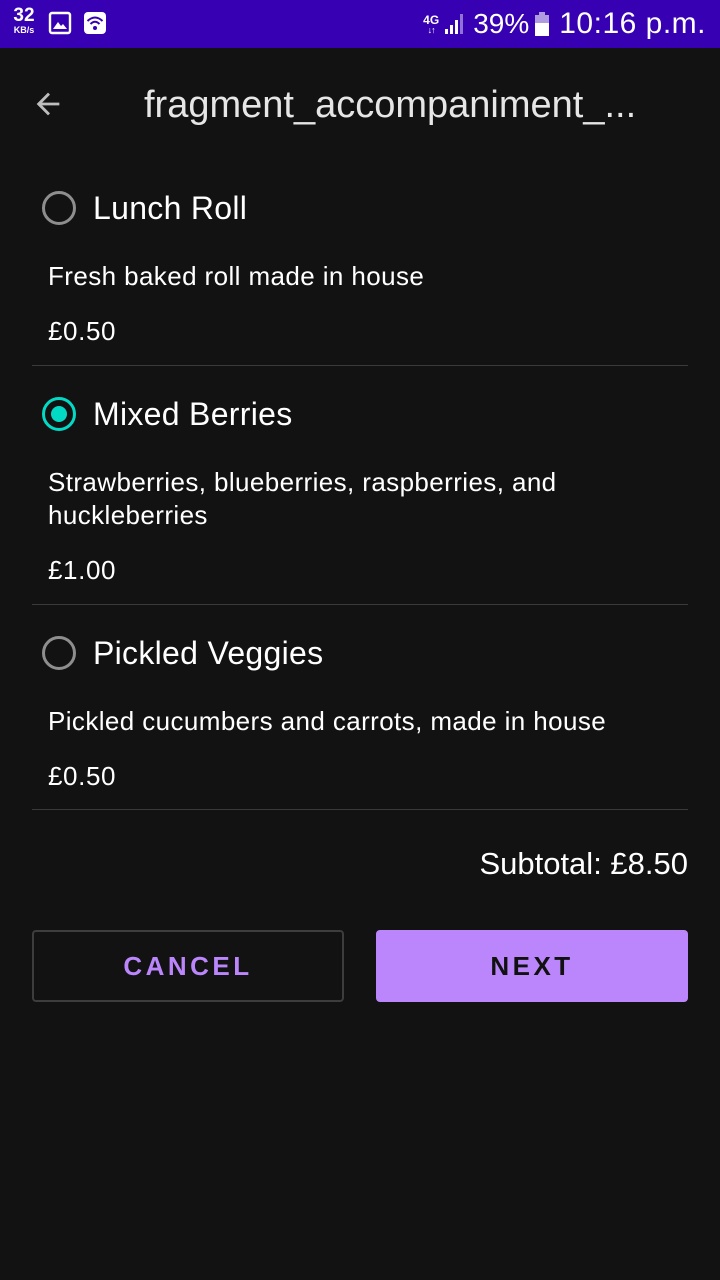 This screenshot has width=720, height=1280. Describe the element at coordinates (193, 413) in the screenshot. I see `option-name: Mixed Berries` at that location.